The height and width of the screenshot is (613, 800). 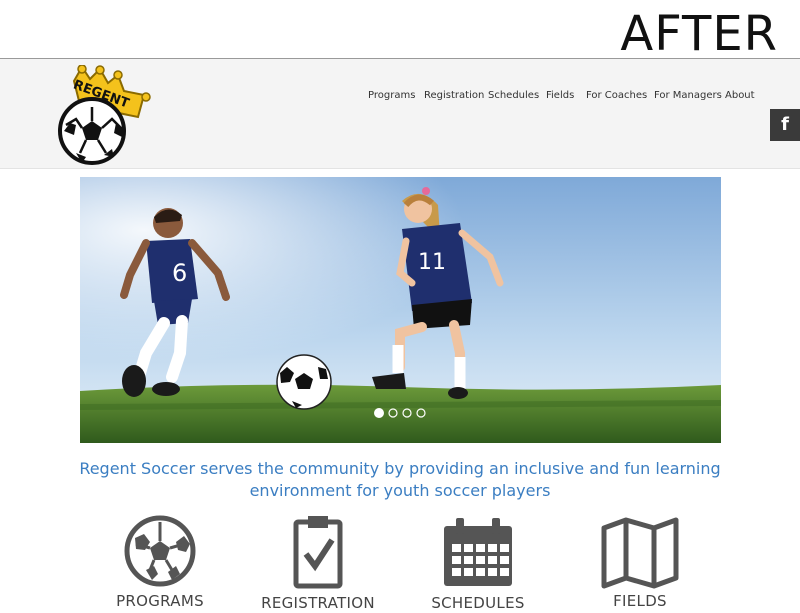 What do you see at coordinates (640, 601) in the screenshot?
I see `feature-label-fields: FIELDS` at bounding box center [640, 601].